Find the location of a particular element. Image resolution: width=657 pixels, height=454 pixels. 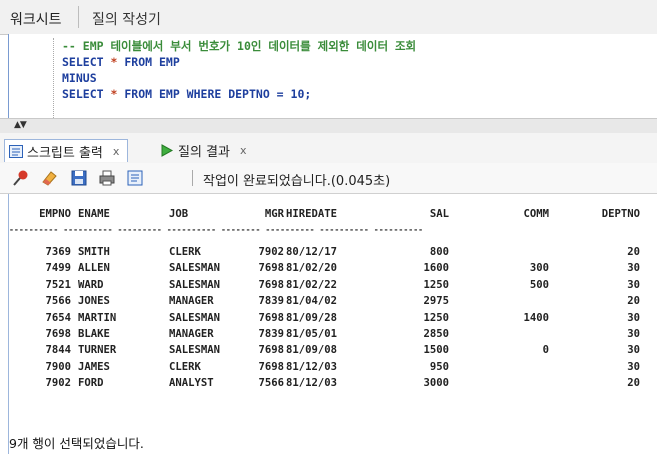

cell-empno: 7900 is located at coordinates (58, 366).